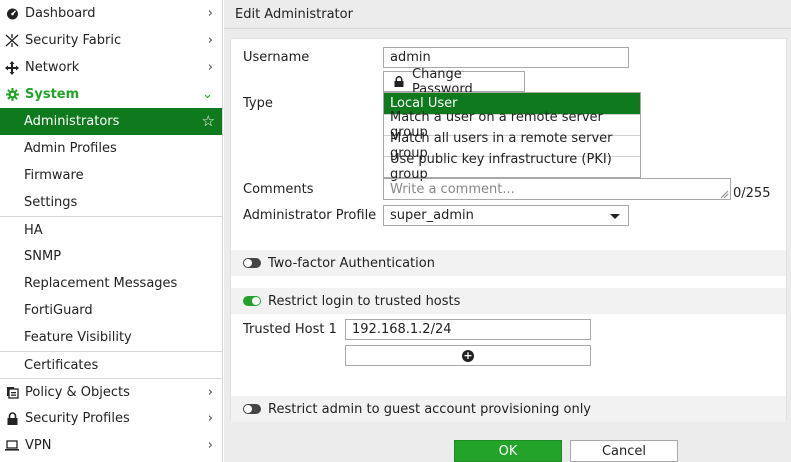 The image size is (791, 462). What do you see at coordinates (38, 445) in the screenshot?
I see `sidebar-item-label: VPN` at bounding box center [38, 445].